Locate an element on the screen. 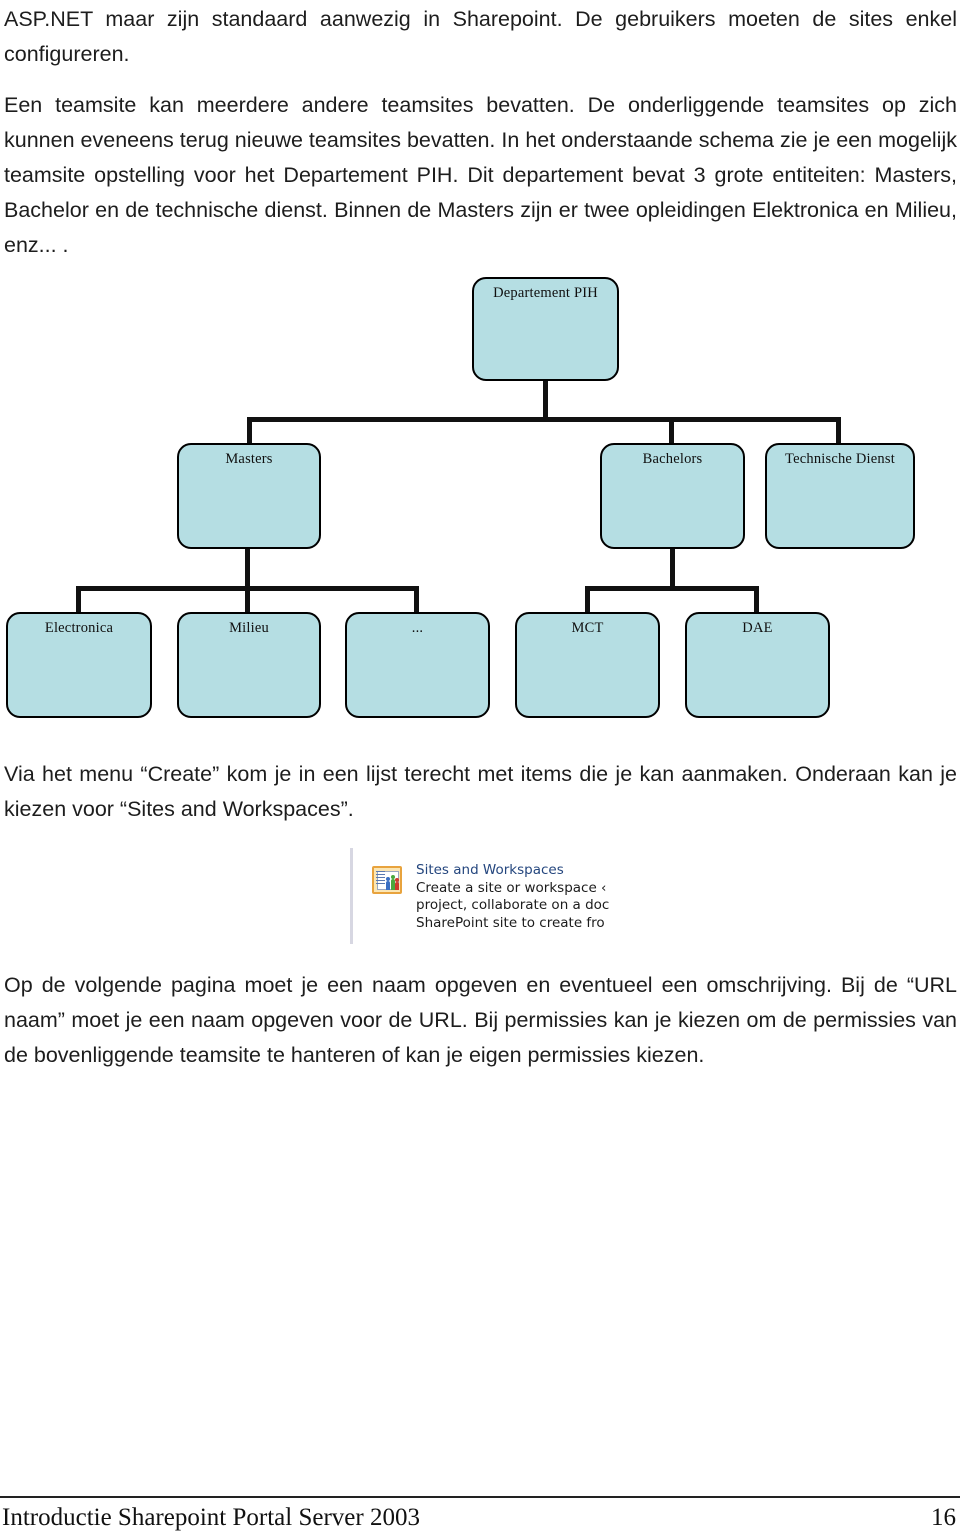 This screenshot has height=1540, width=960. node-milieu: Milieu is located at coordinates (249, 665).